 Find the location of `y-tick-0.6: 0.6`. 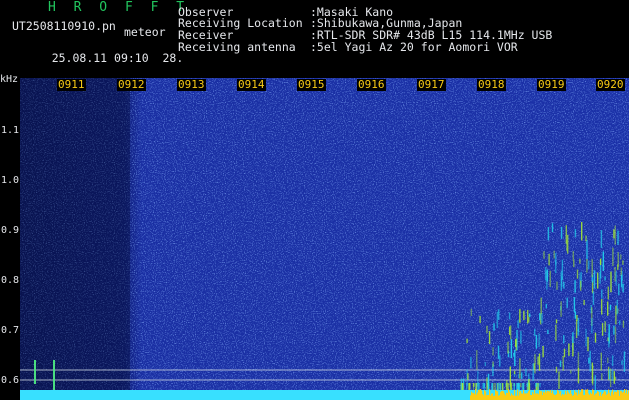

y-tick-0.6: 0.6 is located at coordinates (10, 380).